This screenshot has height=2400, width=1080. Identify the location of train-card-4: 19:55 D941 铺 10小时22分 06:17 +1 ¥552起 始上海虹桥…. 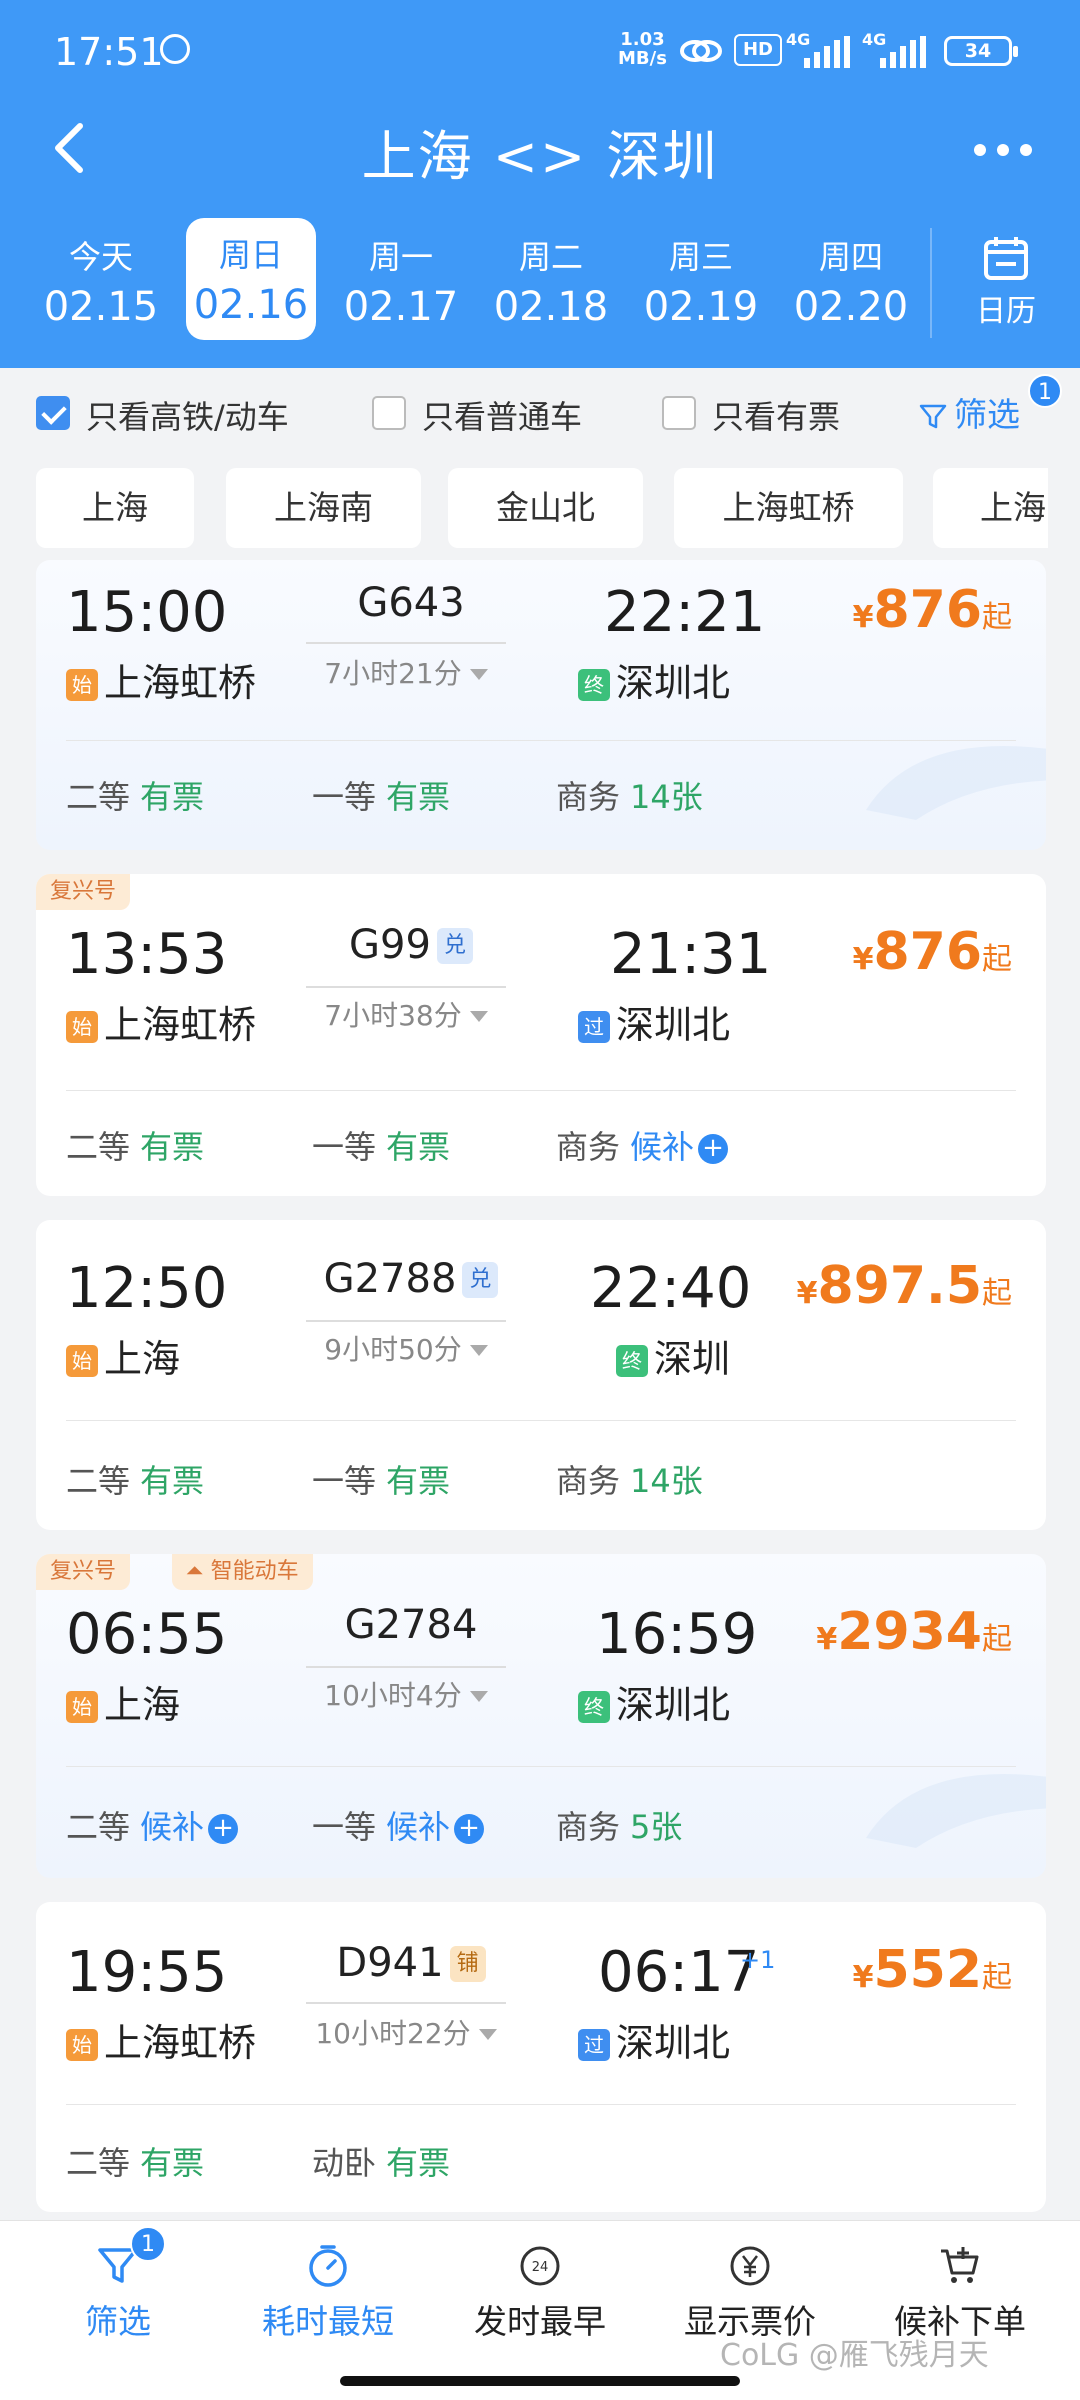
(541, 2057).